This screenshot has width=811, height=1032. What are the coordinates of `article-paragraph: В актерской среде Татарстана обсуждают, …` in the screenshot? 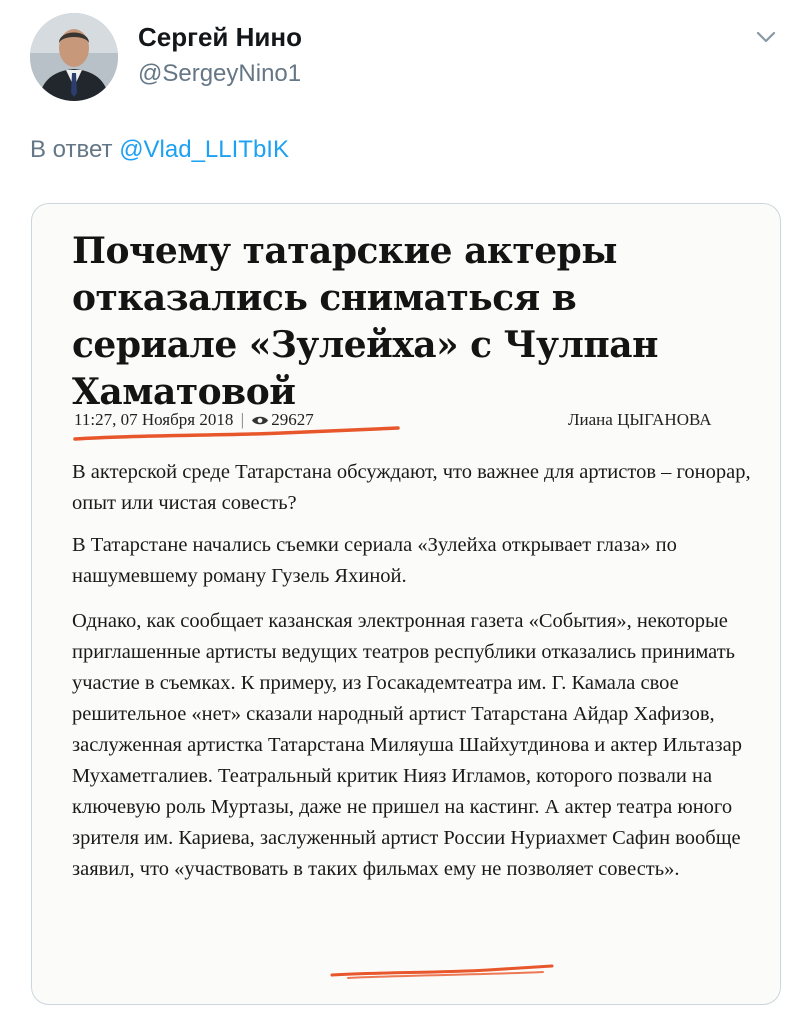 It's located at (411, 487).